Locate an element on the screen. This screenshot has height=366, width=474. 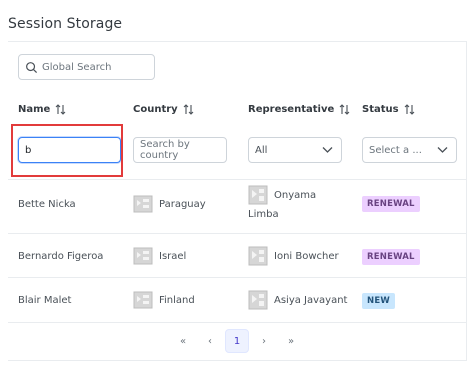
name-cell: Blair Malet is located at coordinates (45, 300).